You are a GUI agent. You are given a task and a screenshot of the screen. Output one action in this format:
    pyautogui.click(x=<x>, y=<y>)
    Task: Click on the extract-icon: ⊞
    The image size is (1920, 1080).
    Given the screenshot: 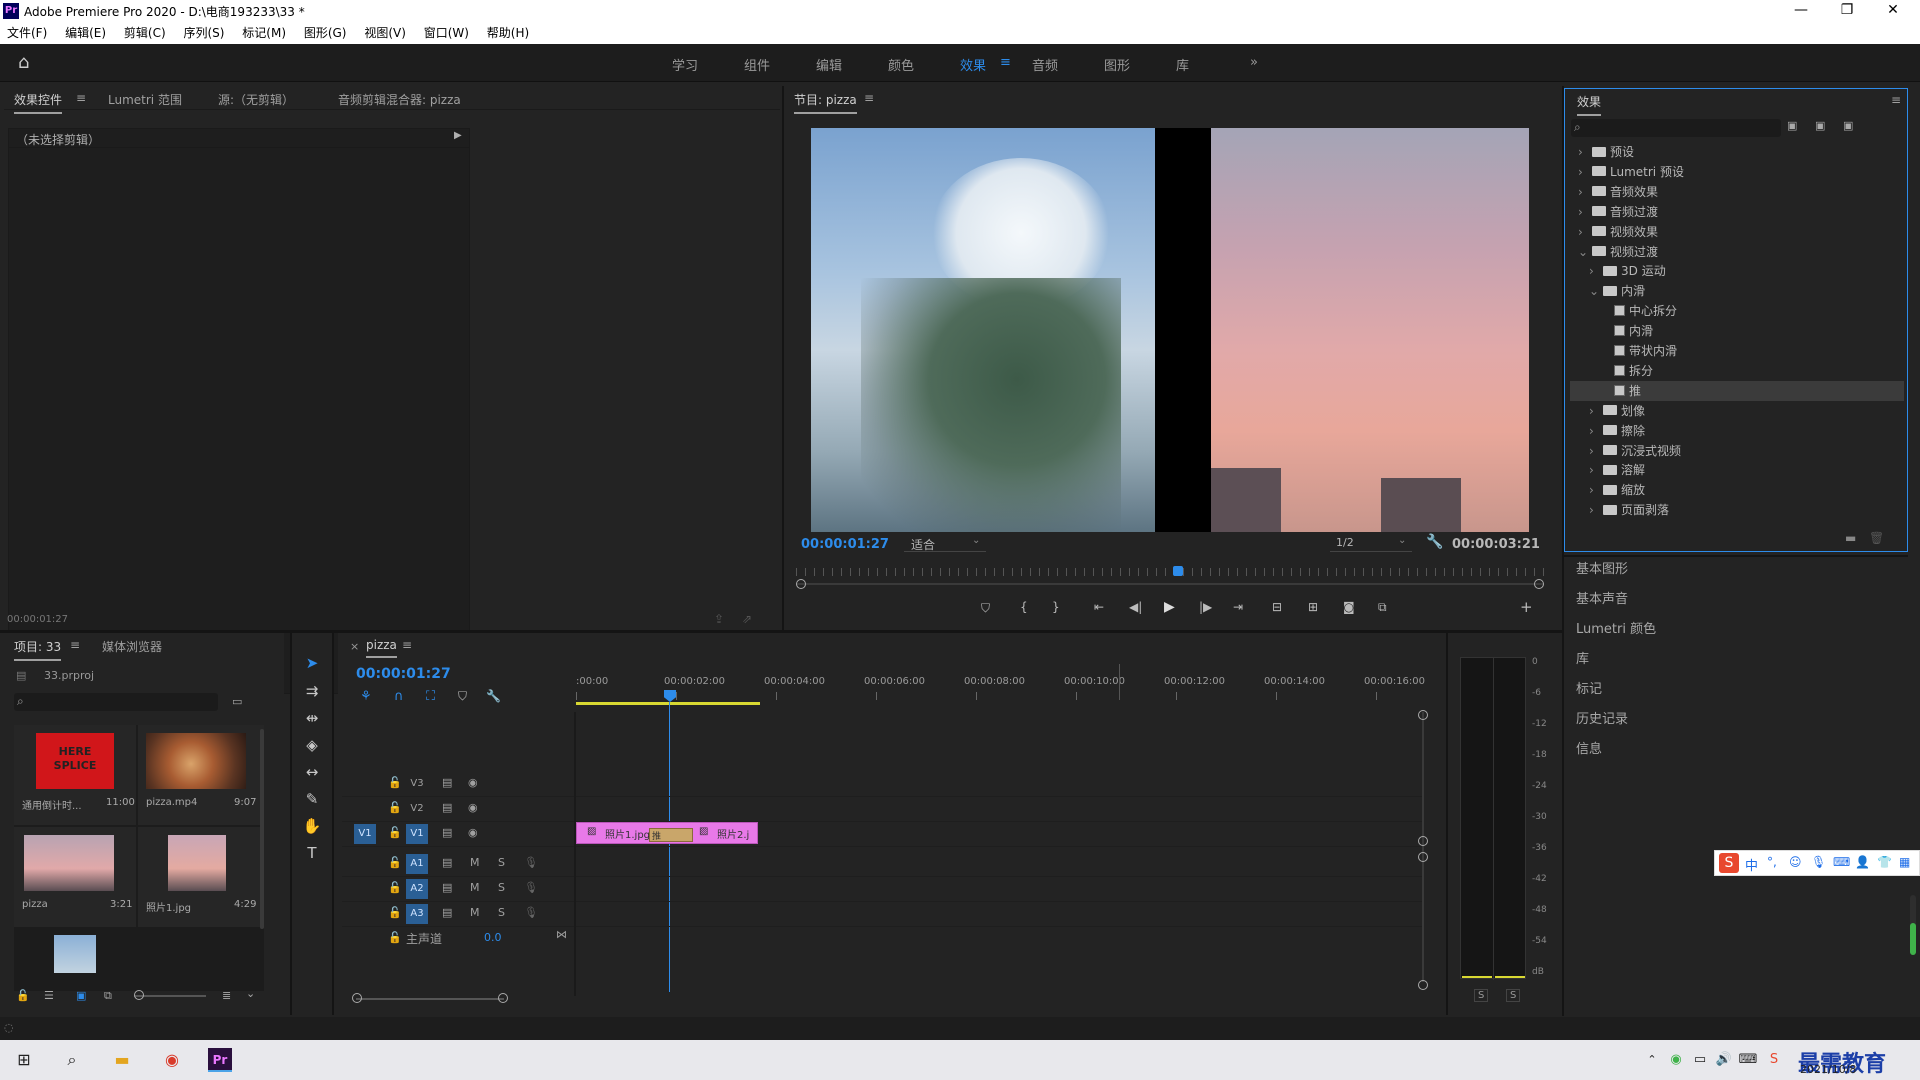 What is the action you would take?
    pyautogui.click(x=1313, y=607)
    